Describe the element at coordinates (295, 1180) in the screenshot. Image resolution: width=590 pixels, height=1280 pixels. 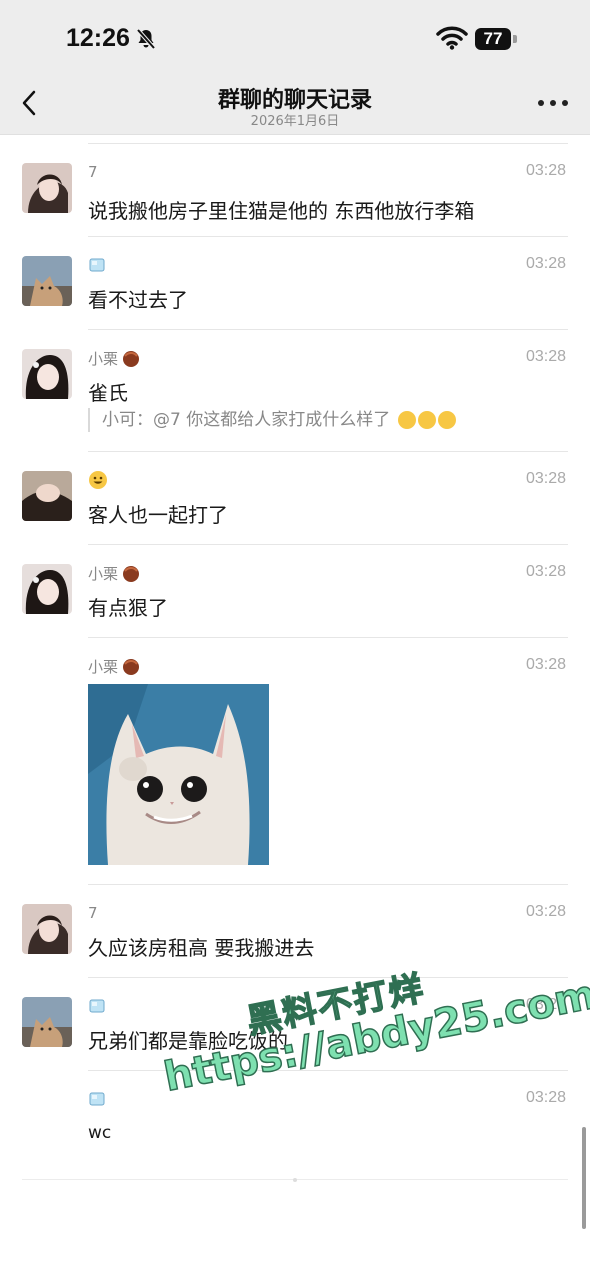
I see `end-dot` at that location.